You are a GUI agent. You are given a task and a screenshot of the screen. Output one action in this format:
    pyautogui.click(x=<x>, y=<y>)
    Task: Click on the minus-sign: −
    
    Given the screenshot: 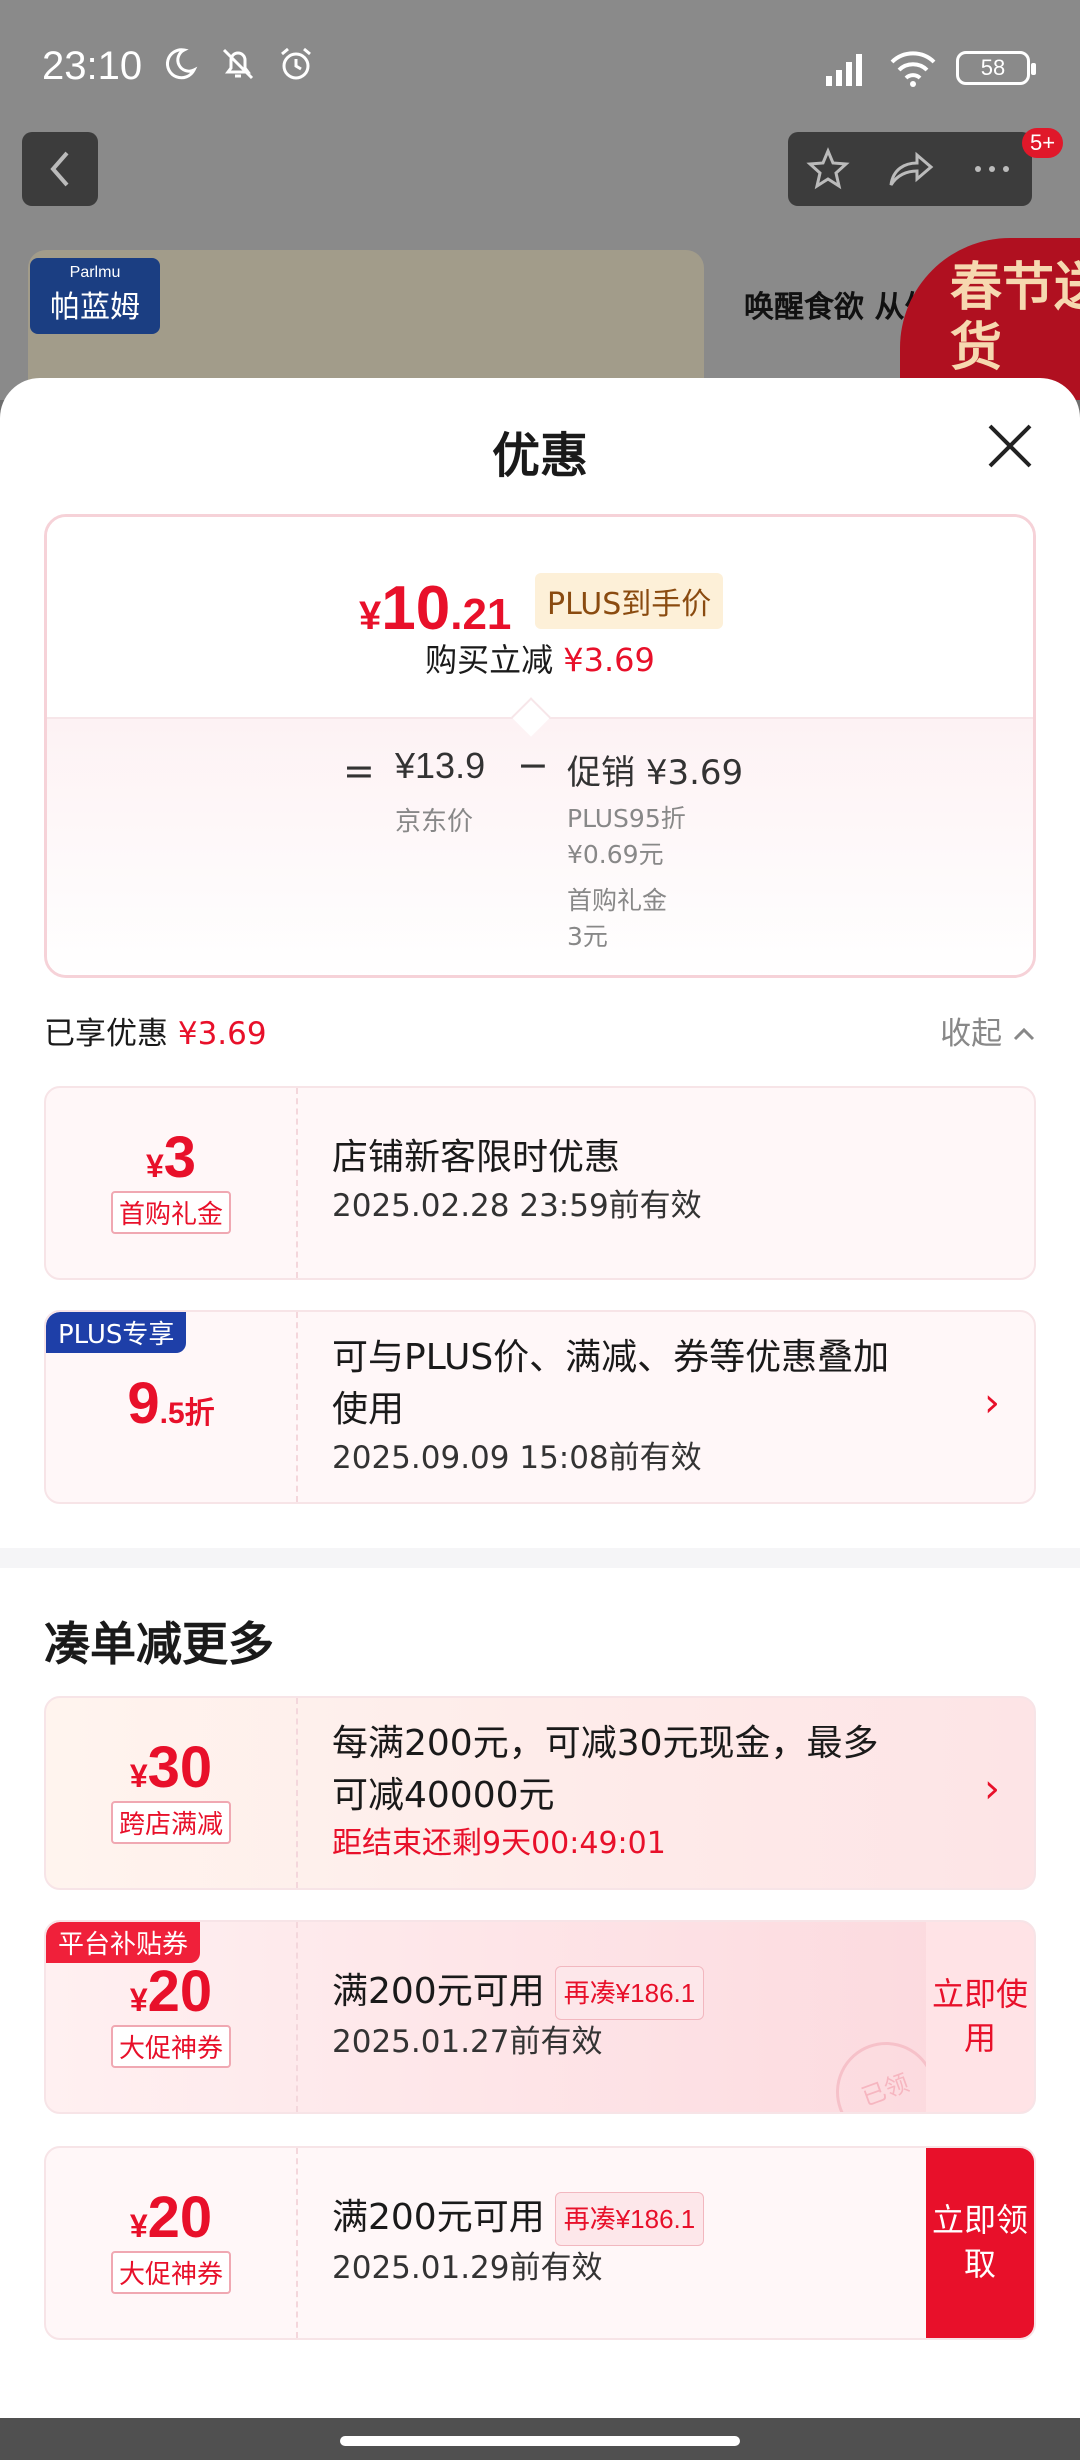 What is the action you would take?
    pyautogui.click(x=533, y=765)
    